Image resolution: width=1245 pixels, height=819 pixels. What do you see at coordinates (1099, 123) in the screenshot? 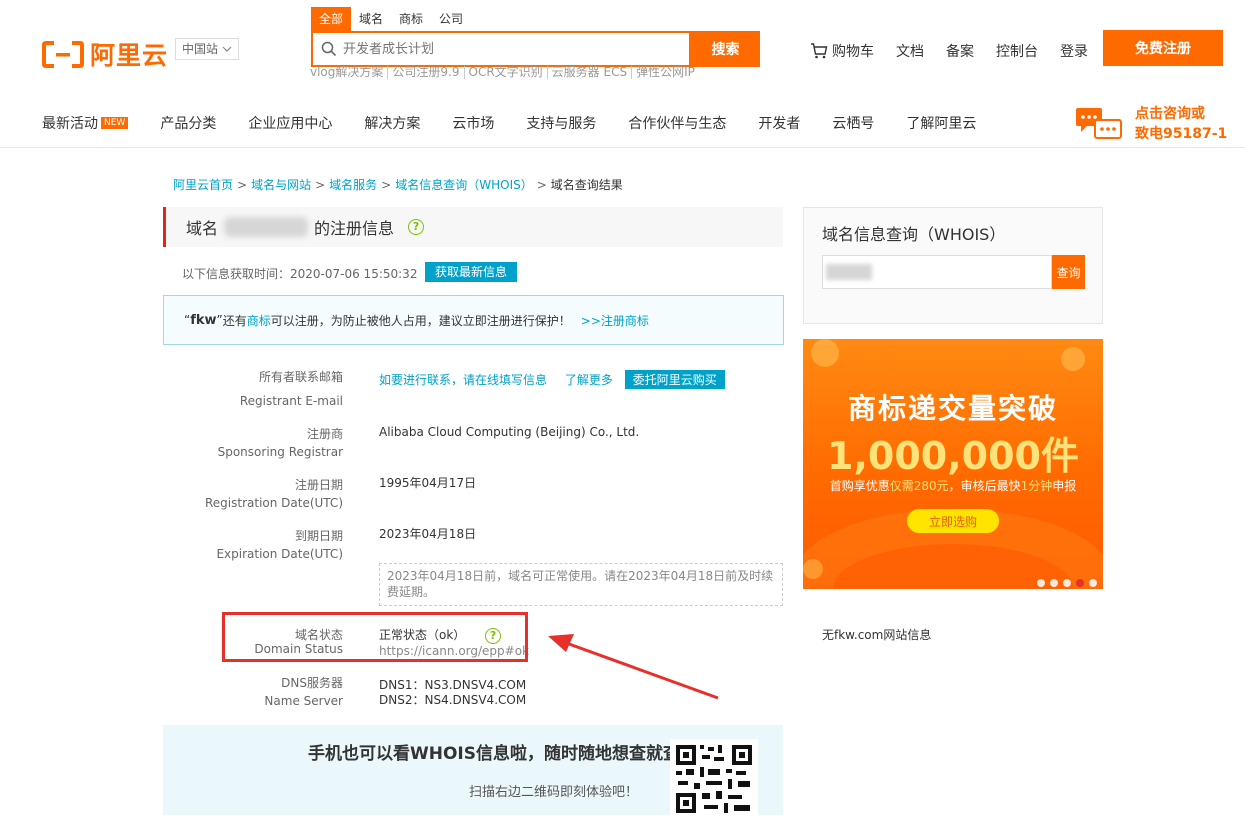
I see `chat-bubbles-icon` at bounding box center [1099, 123].